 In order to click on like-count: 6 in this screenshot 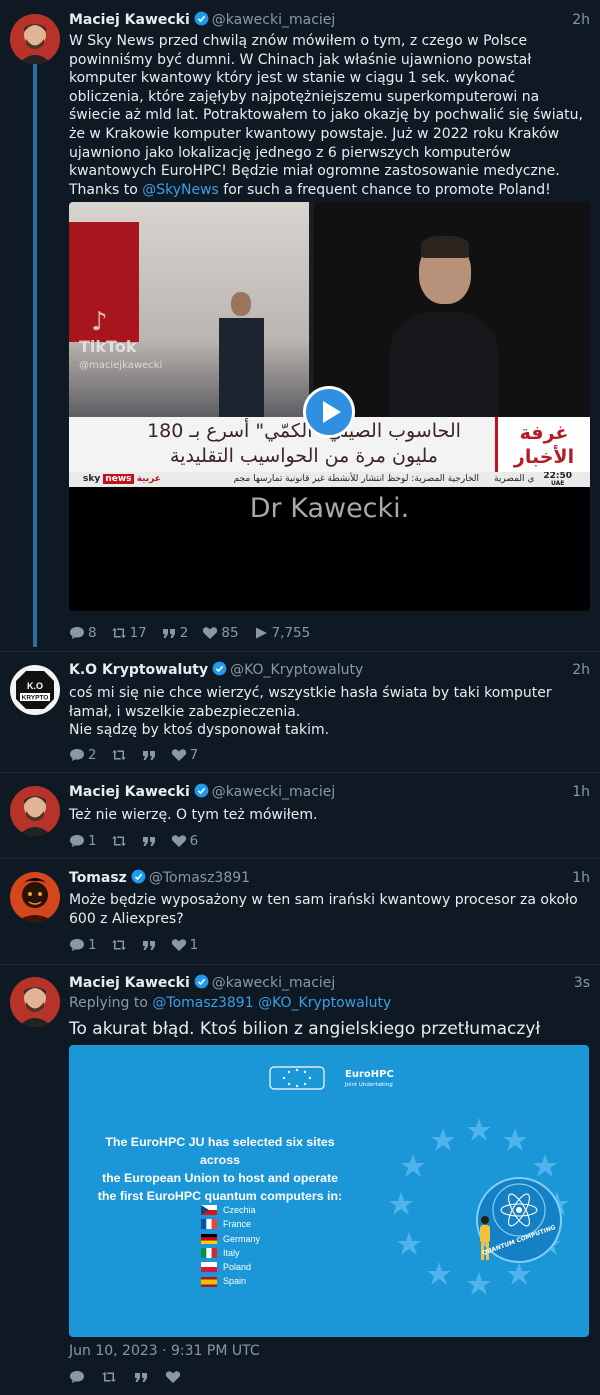, I will do `click(194, 841)`.